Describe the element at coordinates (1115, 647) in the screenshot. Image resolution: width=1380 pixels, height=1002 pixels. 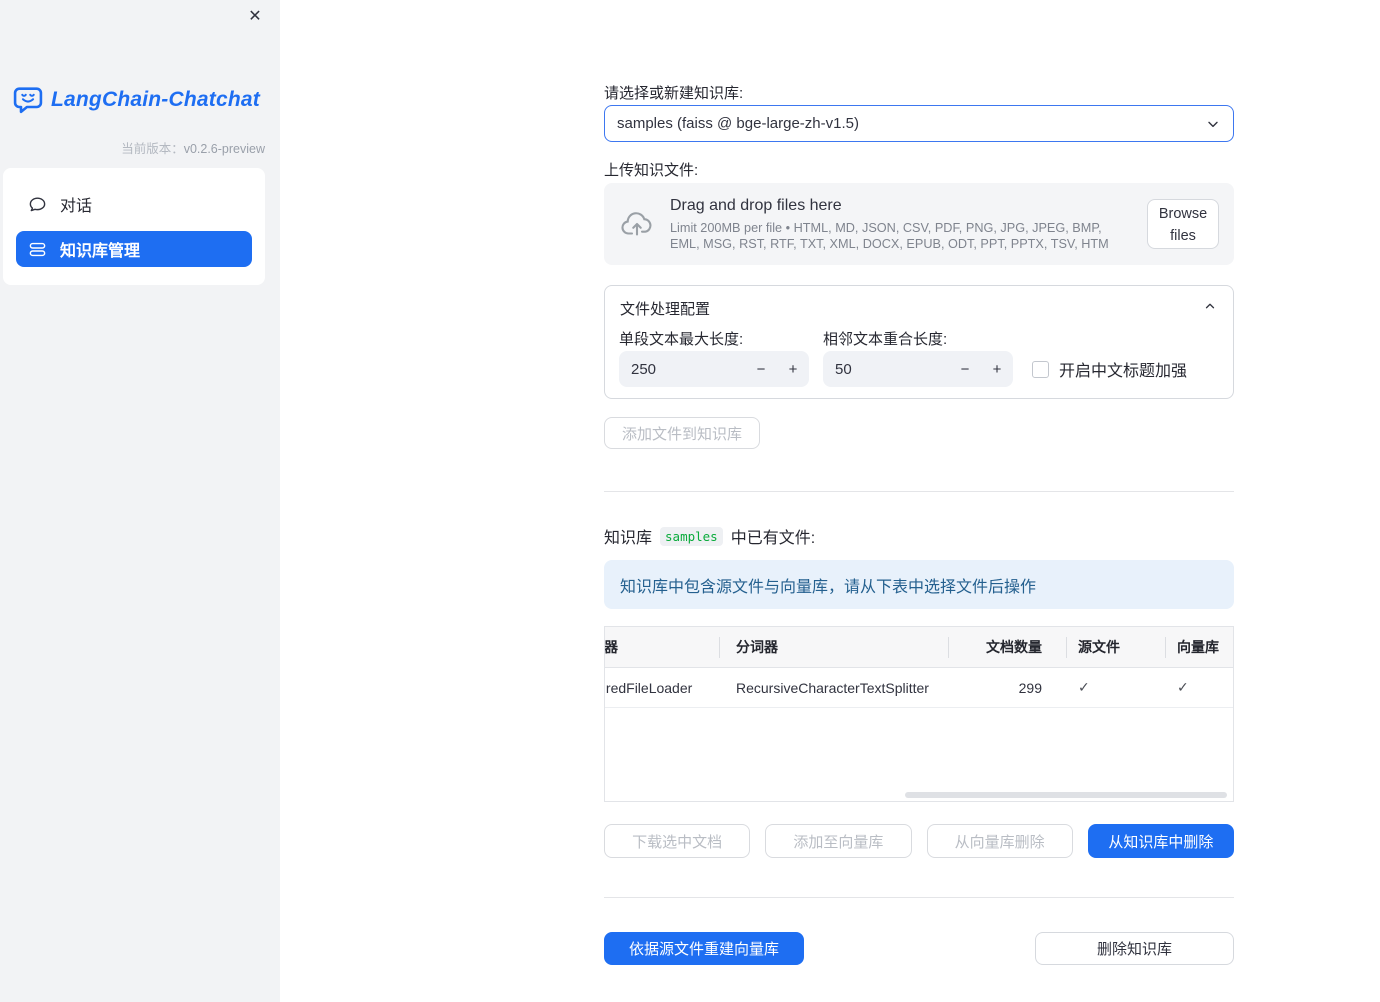
I see `header-source-file: 源文件` at that location.